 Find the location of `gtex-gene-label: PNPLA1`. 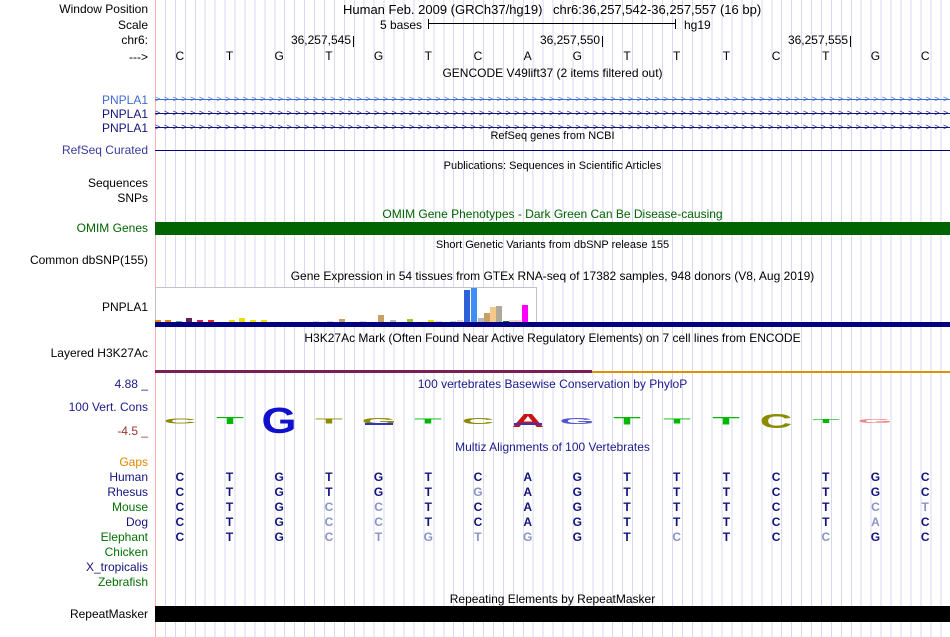

gtex-gene-label: PNPLA1 is located at coordinates (74, 307).